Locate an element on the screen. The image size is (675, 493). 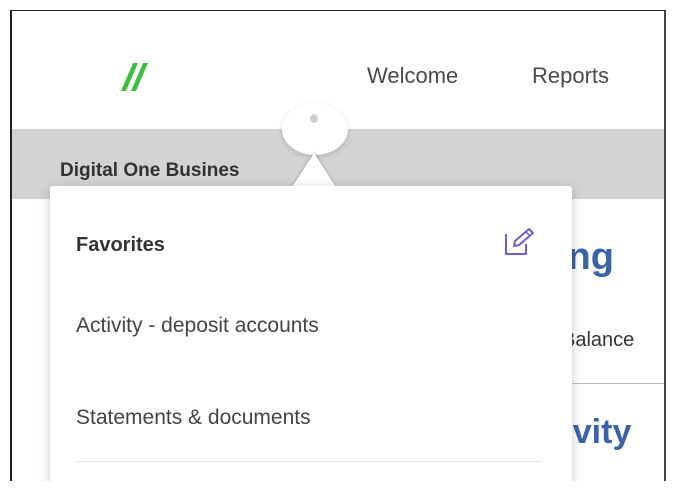
bank-logo-icon is located at coordinates (132, 76).